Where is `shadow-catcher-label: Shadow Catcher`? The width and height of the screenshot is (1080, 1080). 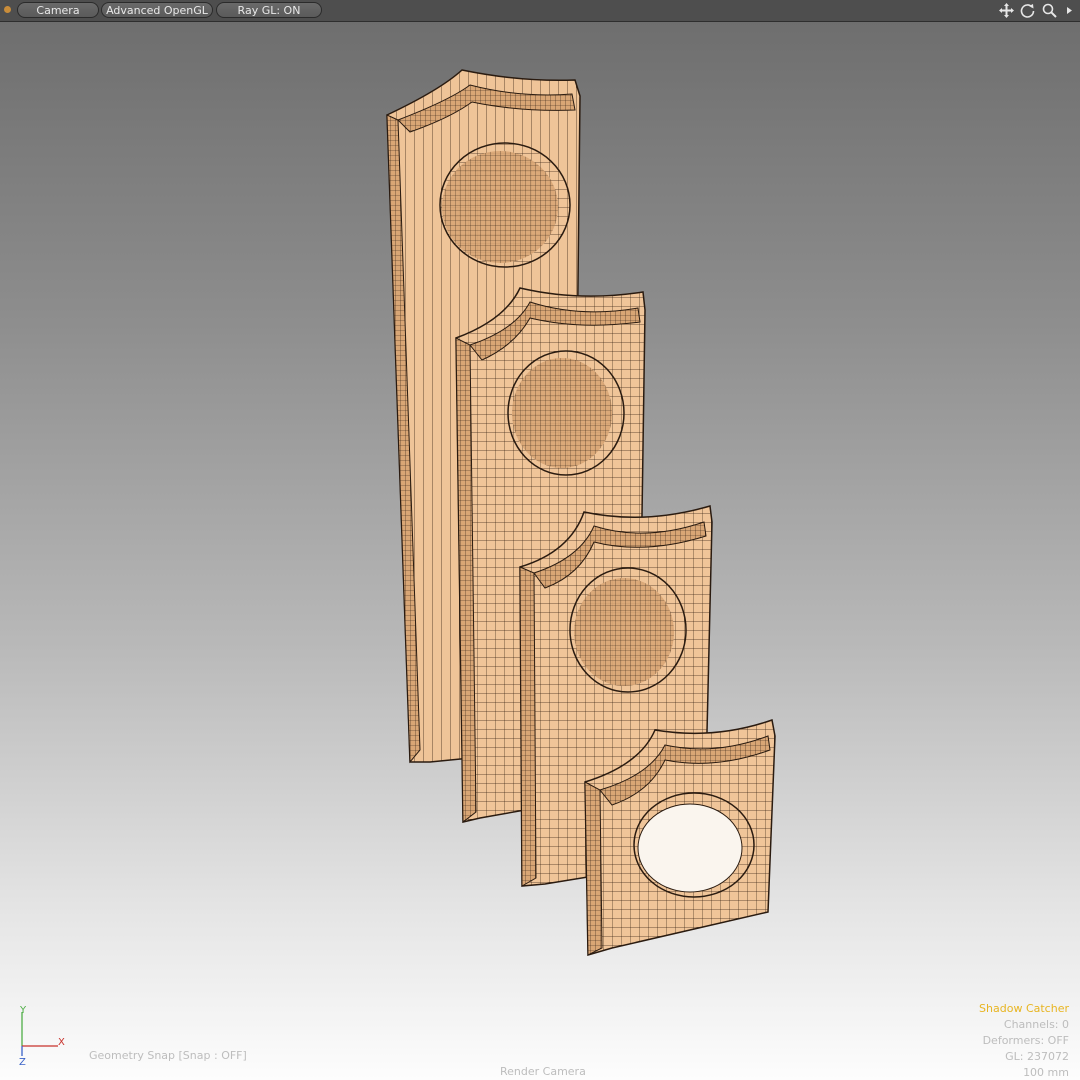 shadow-catcher-label: Shadow Catcher is located at coordinates (1024, 1008).